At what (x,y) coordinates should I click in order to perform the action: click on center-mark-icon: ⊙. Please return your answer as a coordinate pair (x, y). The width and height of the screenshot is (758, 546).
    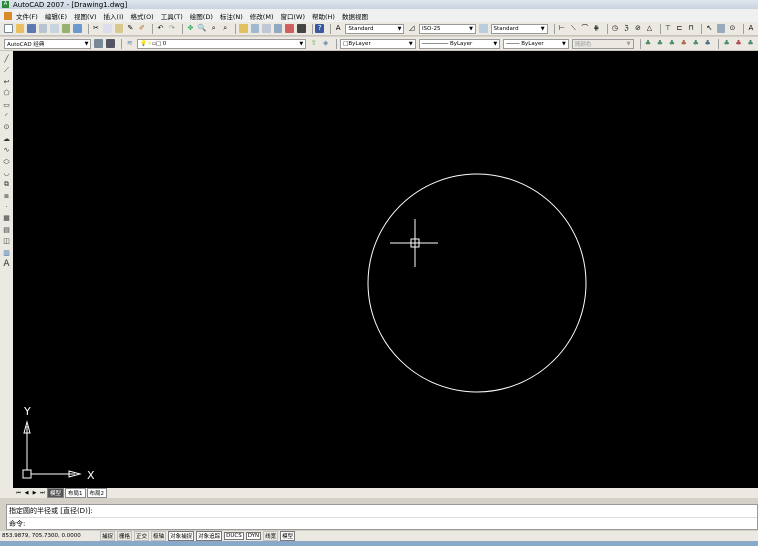
    Looking at the image, I should click on (732, 28).